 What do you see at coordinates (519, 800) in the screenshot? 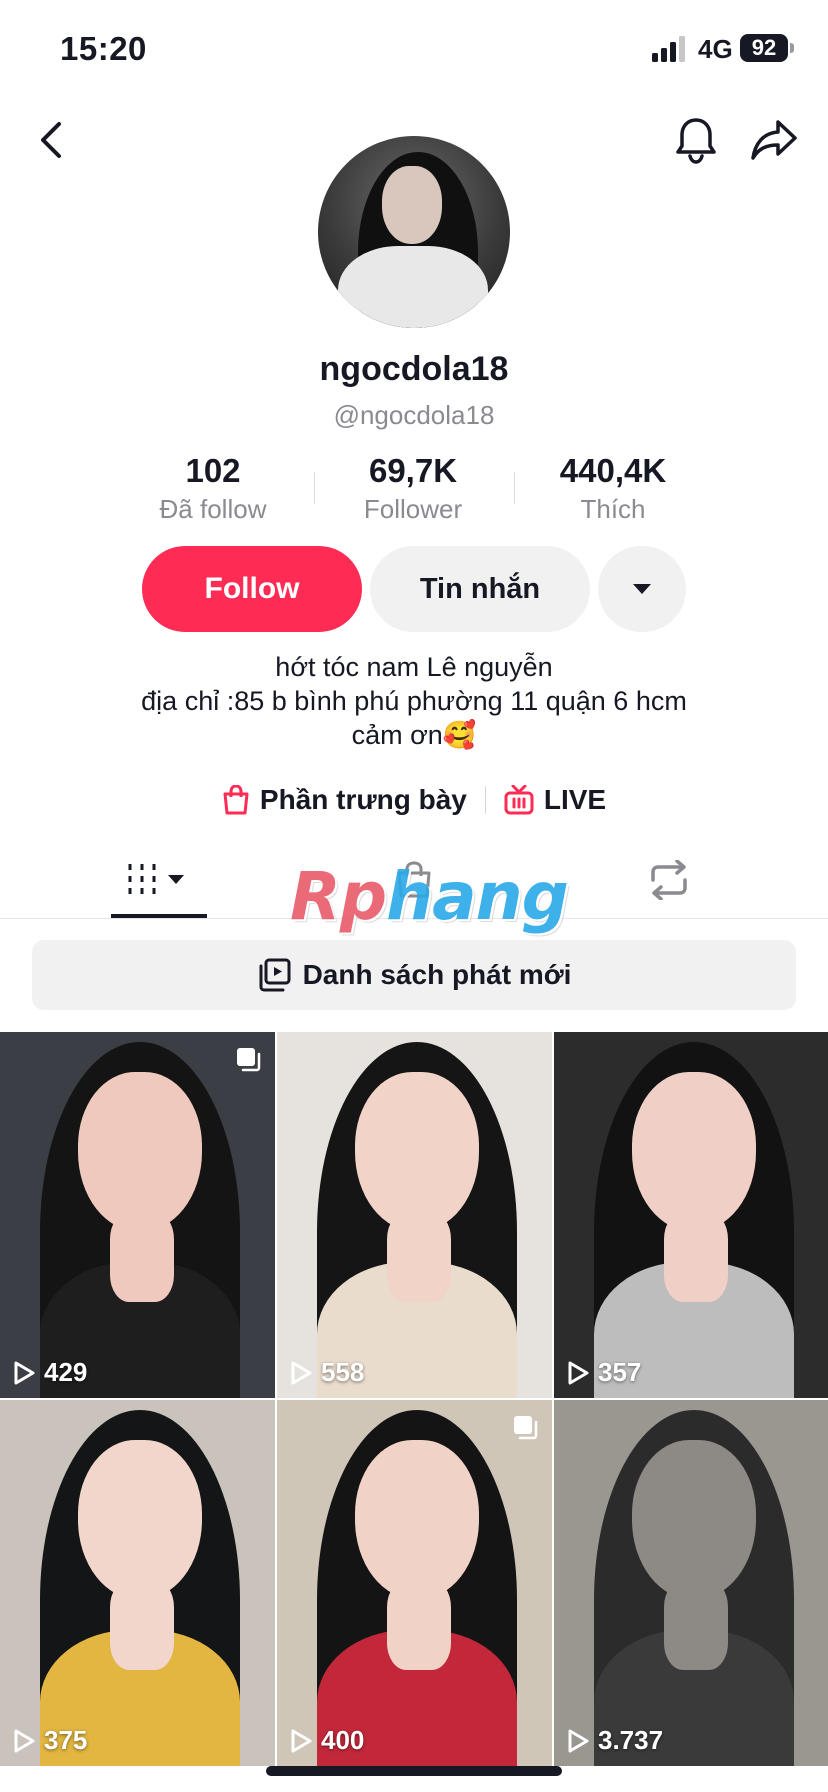
I see `tv-live-icon` at bounding box center [519, 800].